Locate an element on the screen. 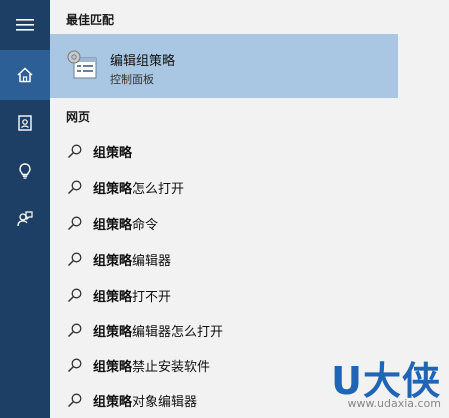 The height and width of the screenshot is (418, 449). best-match-subtitle: 控制面板 is located at coordinates (132, 79).